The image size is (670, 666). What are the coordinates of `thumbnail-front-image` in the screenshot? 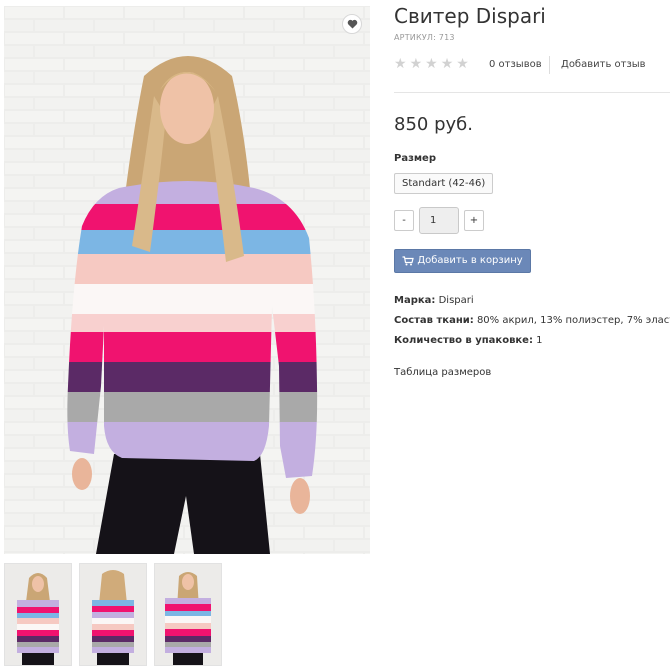 It's located at (38, 614).